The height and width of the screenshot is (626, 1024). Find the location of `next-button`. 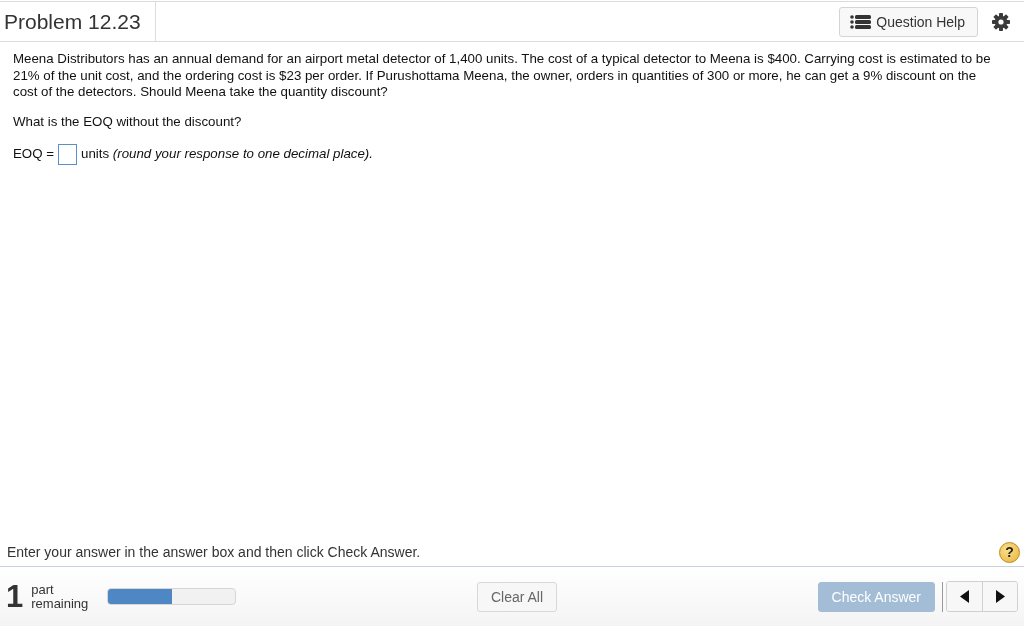

next-button is located at coordinates (999, 596).